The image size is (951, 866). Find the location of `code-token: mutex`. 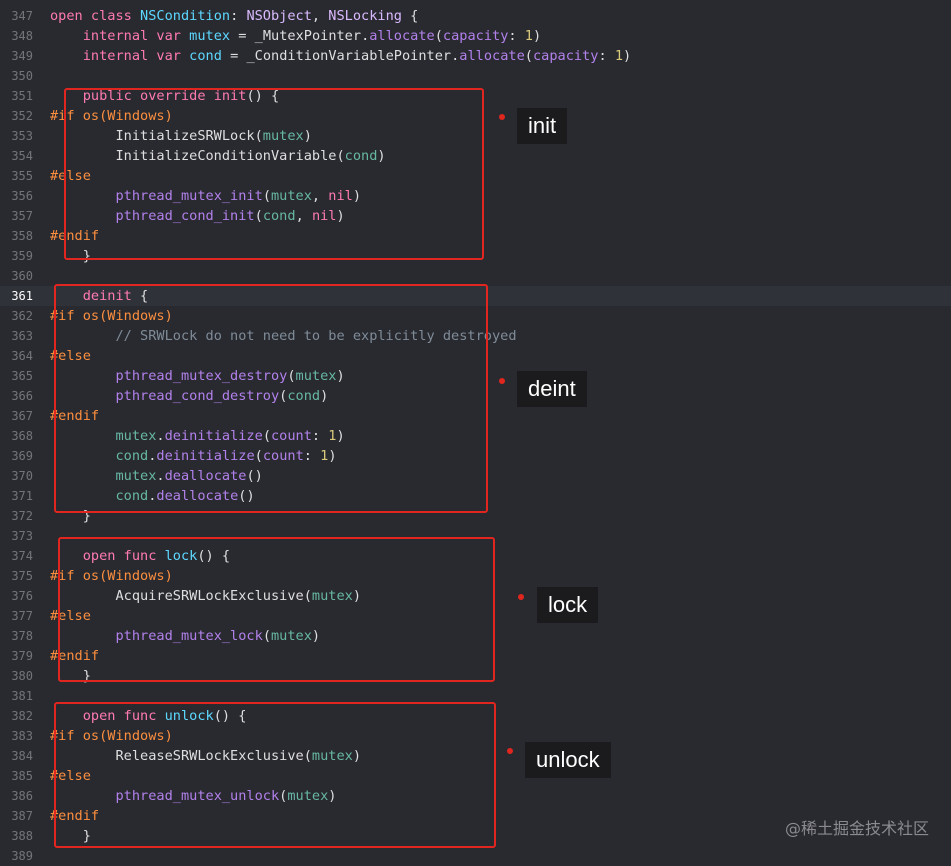

code-token: mutex is located at coordinates (210, 36).